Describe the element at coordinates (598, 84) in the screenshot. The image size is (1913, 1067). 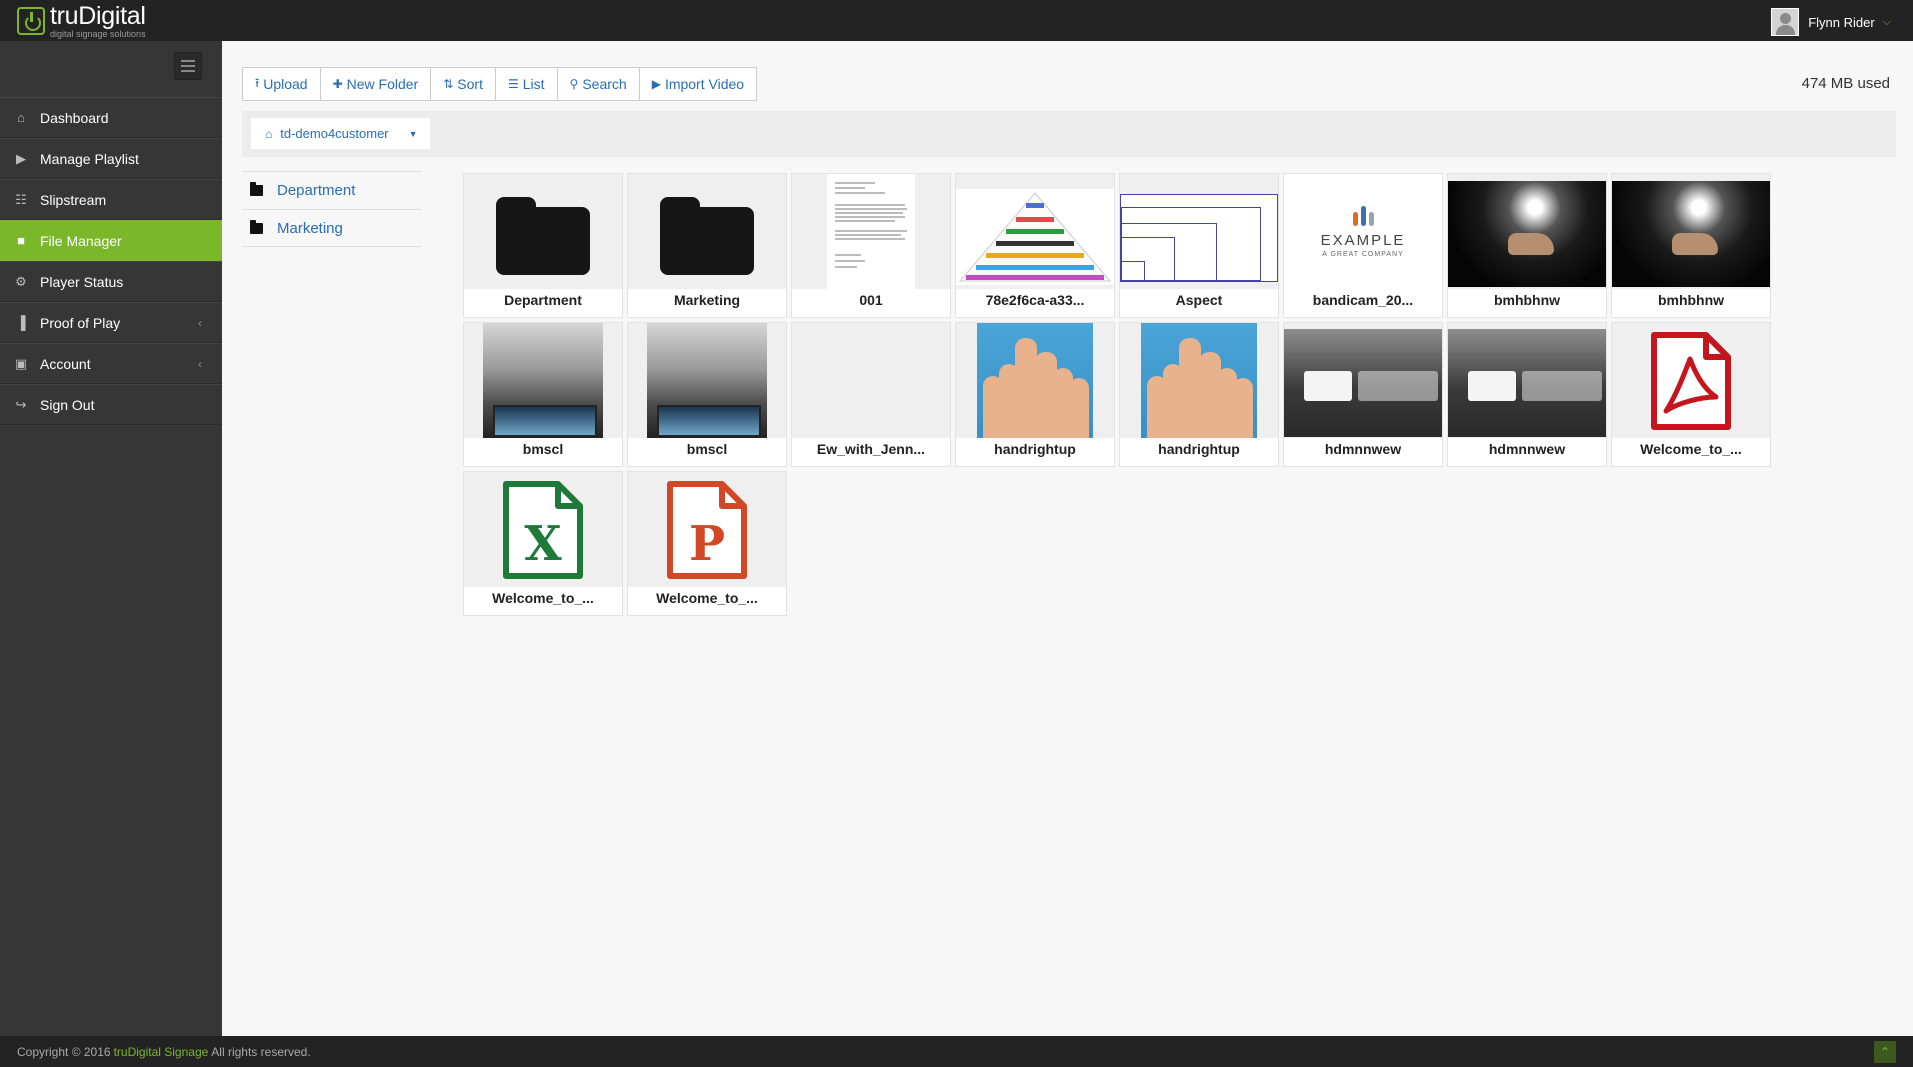
I see `search-button: ⚲ Search` at that location.